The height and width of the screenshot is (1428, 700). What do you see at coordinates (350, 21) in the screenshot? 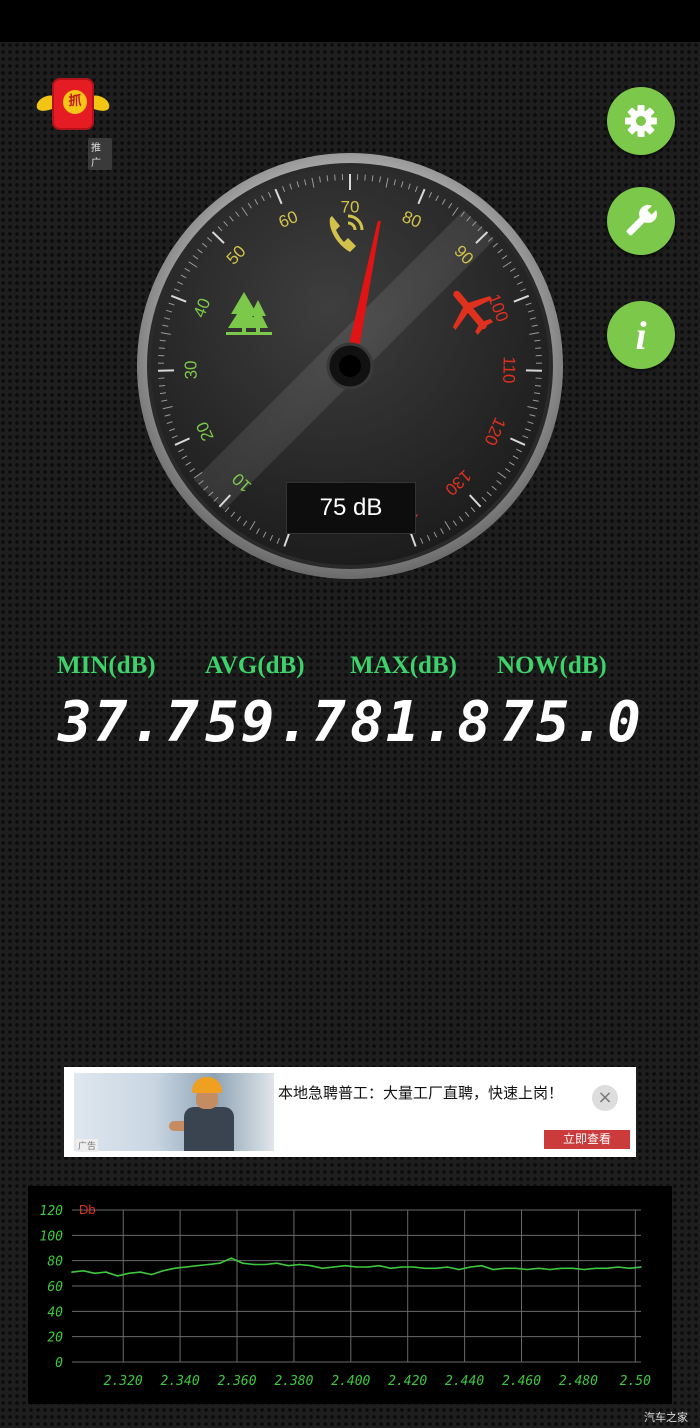
I see `status-bar` at bounding box center [350, 21].